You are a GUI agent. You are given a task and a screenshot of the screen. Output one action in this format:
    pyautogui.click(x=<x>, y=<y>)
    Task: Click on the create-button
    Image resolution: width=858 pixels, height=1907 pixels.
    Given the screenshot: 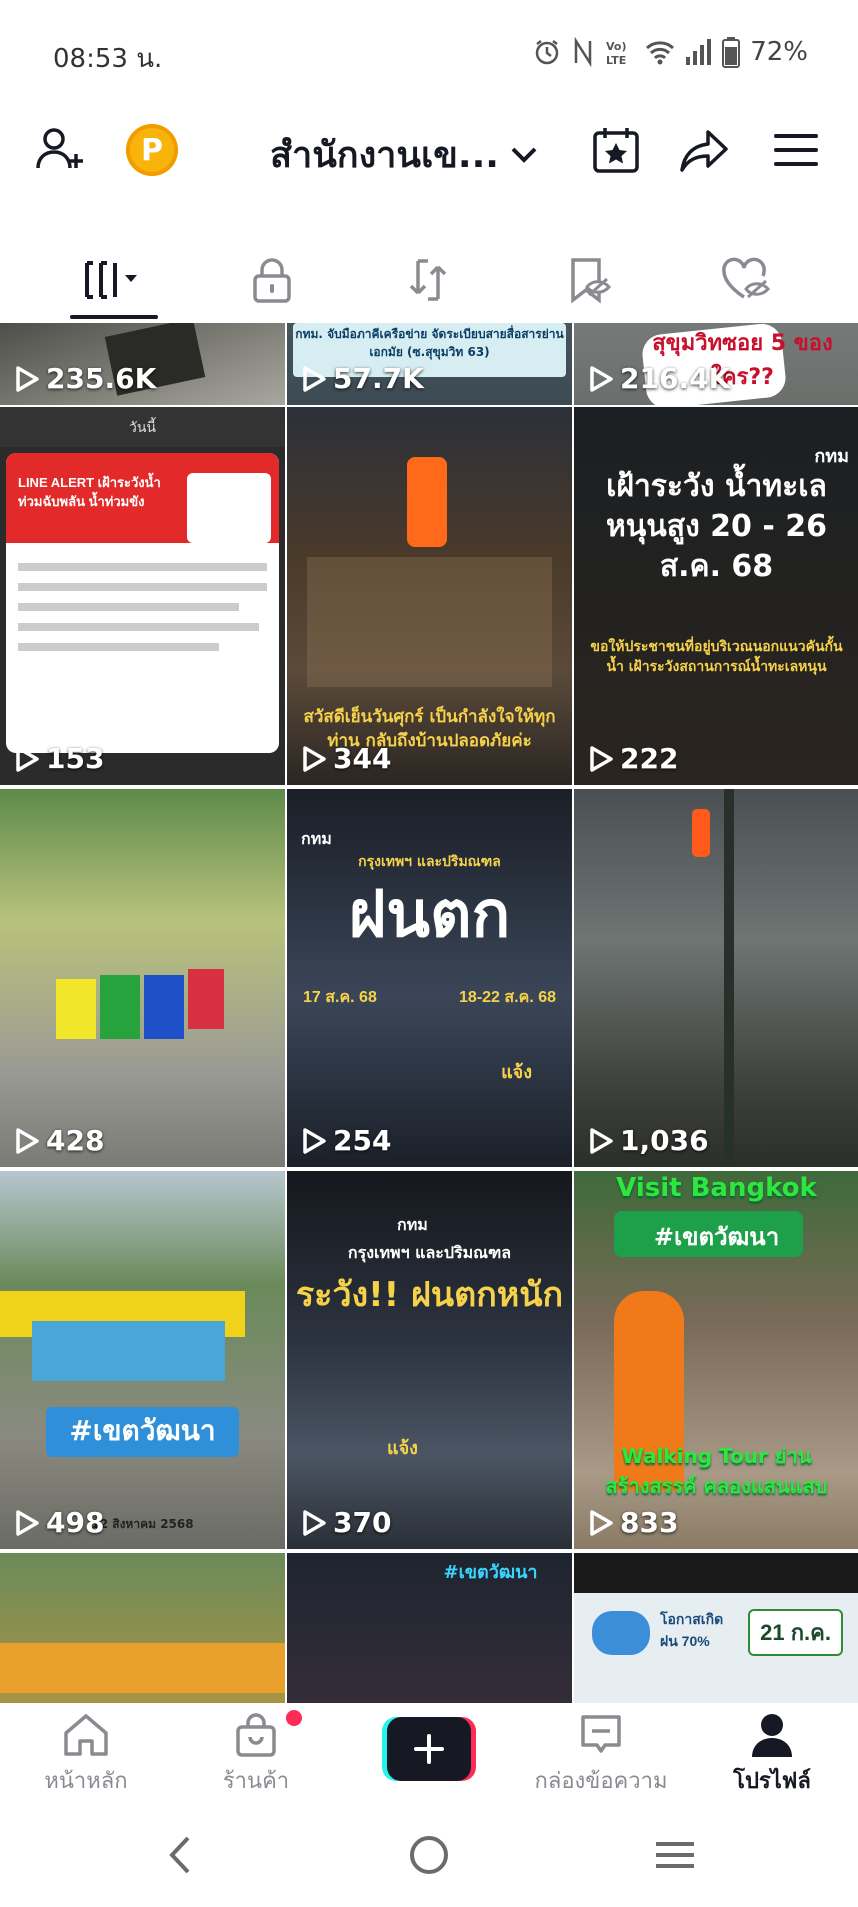 What is the action you would take?
    pyautogui.click(x=429, y=1749)
    